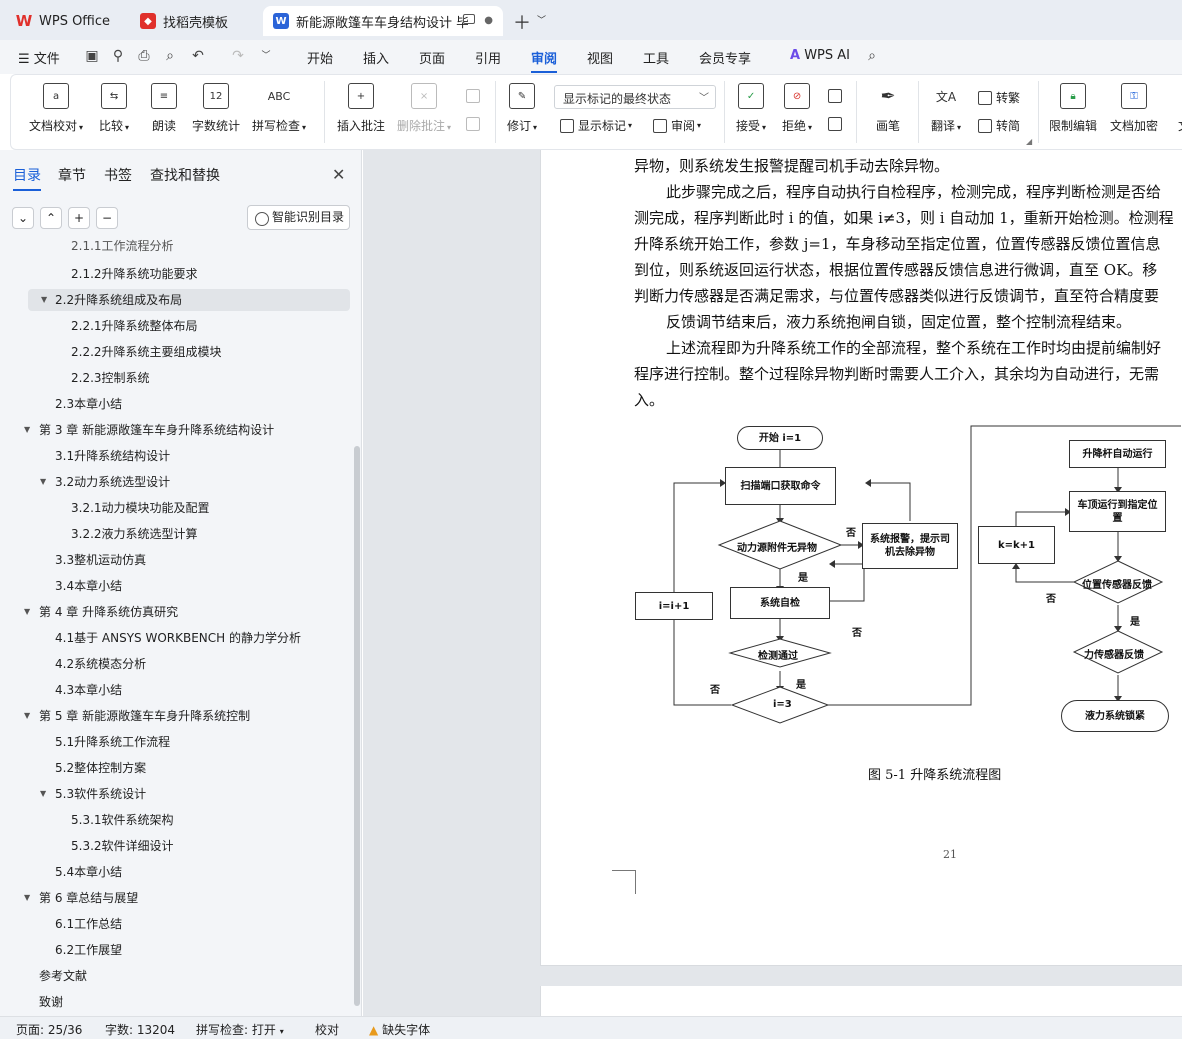 Image resolution: width=1182 pixels, height=1039 pixels. I want to click on expand-all-button: ⌃, so click(51, 218).